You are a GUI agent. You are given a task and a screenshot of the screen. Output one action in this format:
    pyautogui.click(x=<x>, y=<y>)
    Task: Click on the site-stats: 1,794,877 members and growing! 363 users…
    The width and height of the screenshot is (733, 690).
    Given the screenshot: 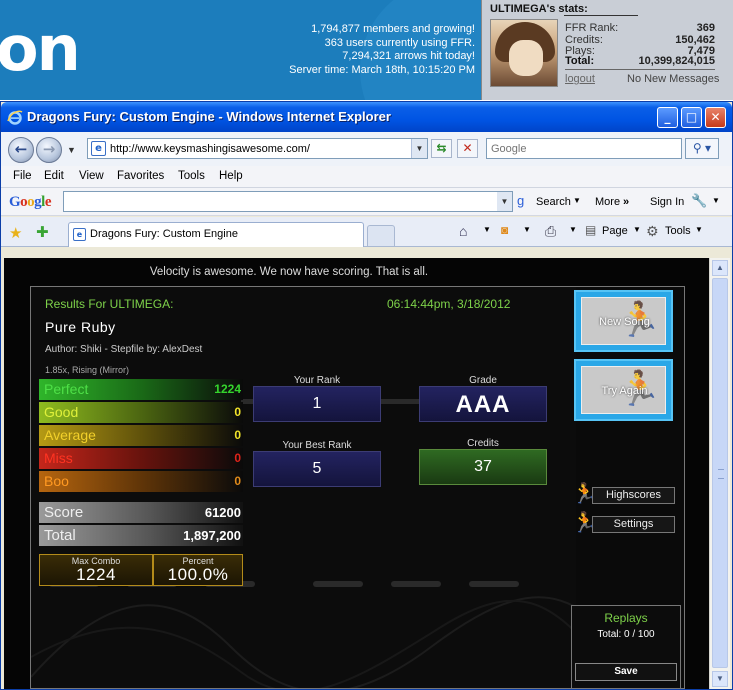 What is the action you would take?
    pyautogui.click(x=382, y=50)
    